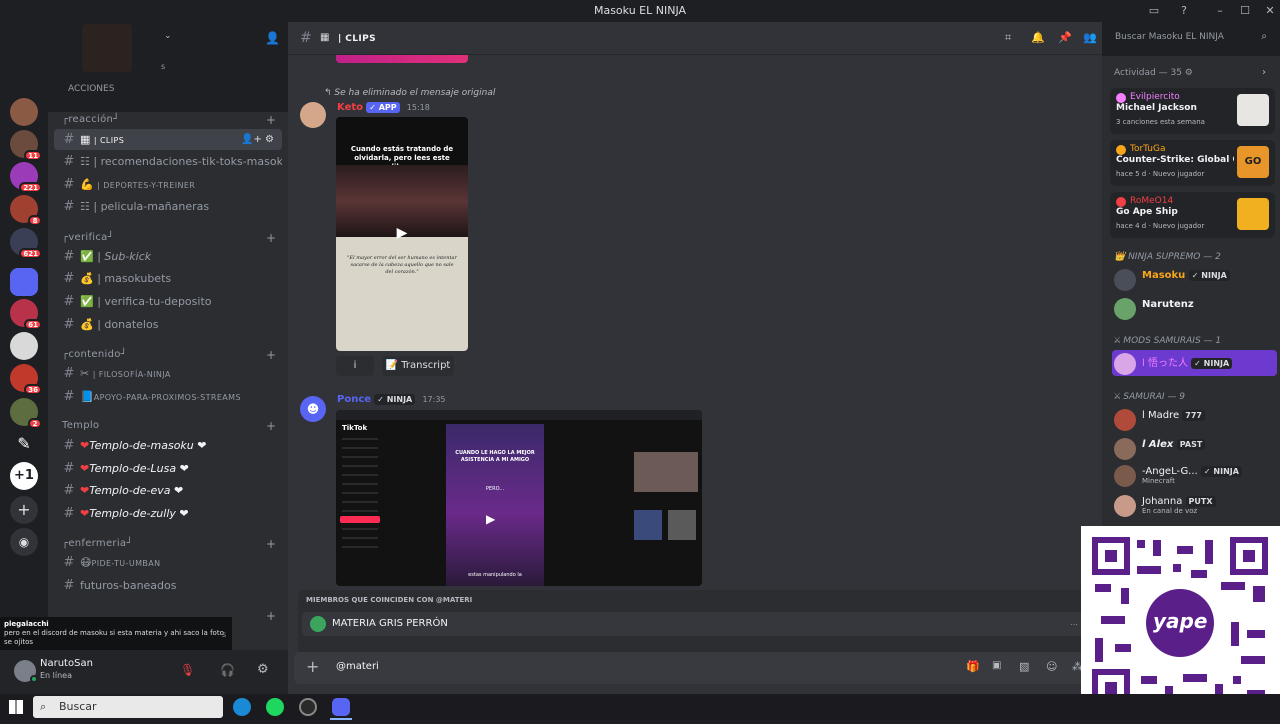 The height and width of the screenshot is (724, 1280). What do you see at coordinates (168, 445) in the screenshot?
I see `channel-templo-masoku: # ❤Templo-de-masoku ❤` at bounding box center [168, 445].